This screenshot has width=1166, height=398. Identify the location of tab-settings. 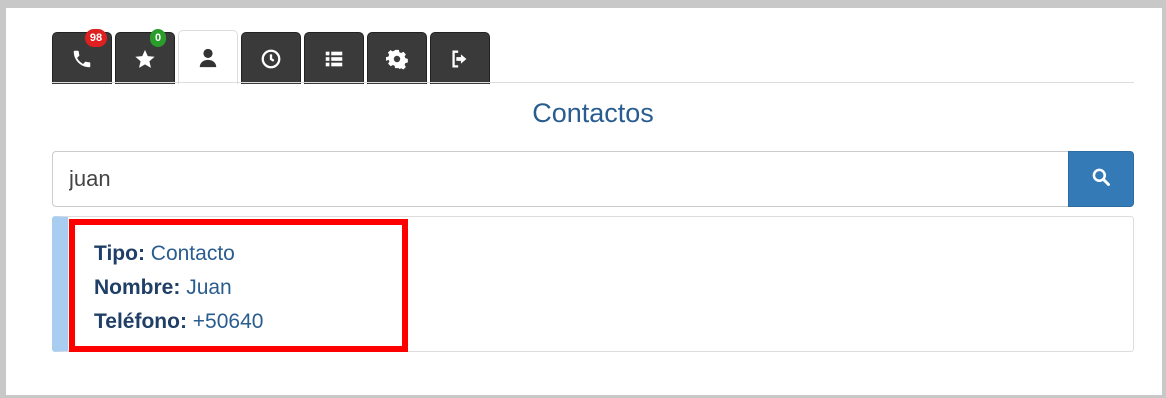
(397, 58).